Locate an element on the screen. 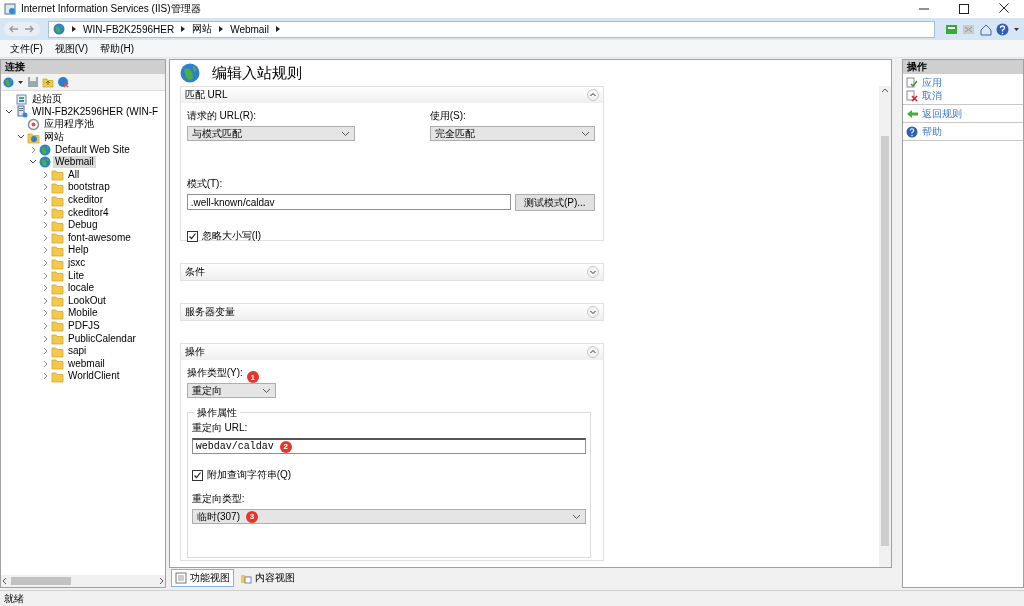 The image size is (1024, 606). home-icon is located at coordinates (985, 29).